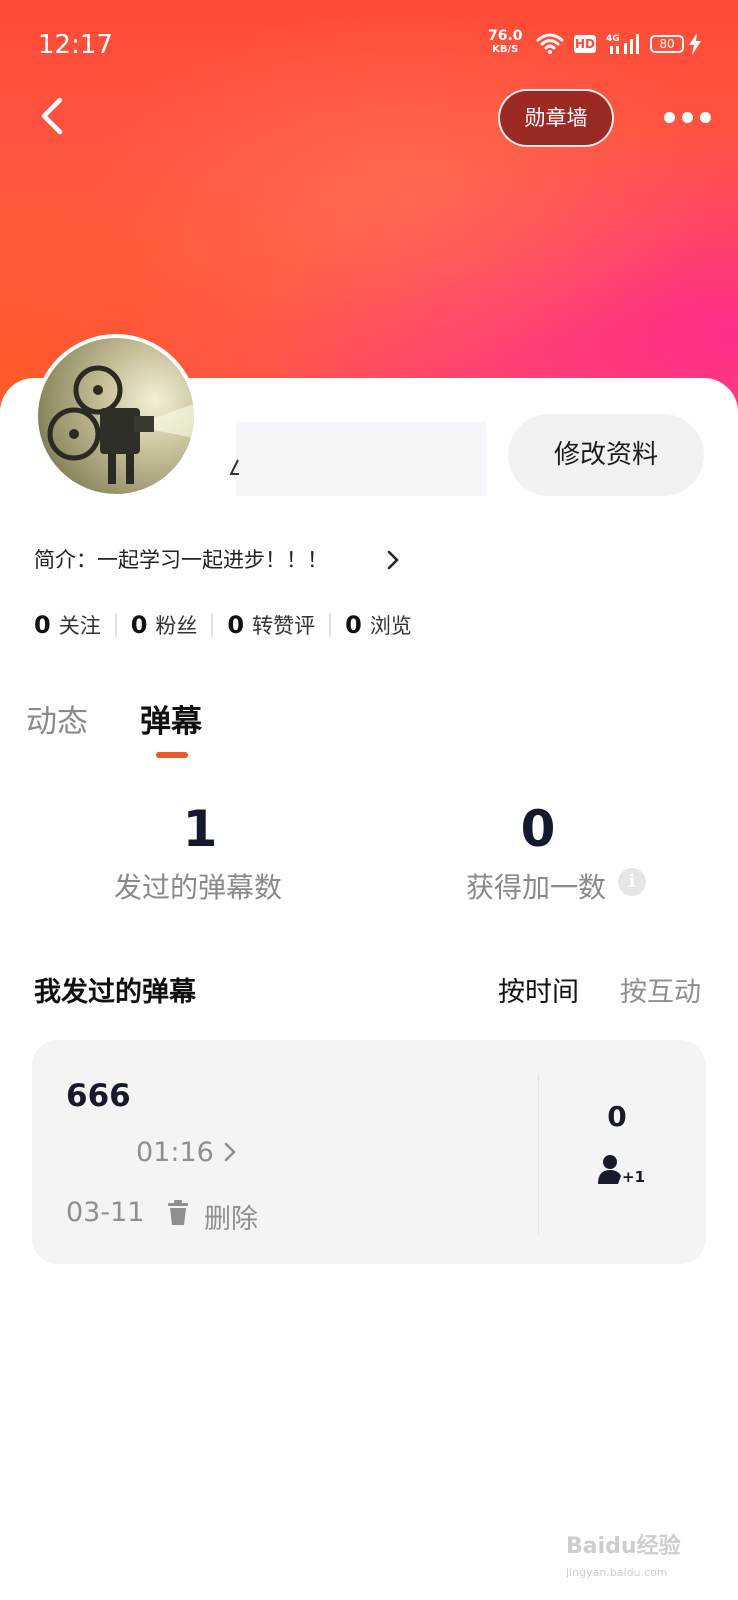  What do you see at coordinates (536, 887) in the screenshot?
I see `plus-count-label: 获得加一数` at bounding box center [536, 887].